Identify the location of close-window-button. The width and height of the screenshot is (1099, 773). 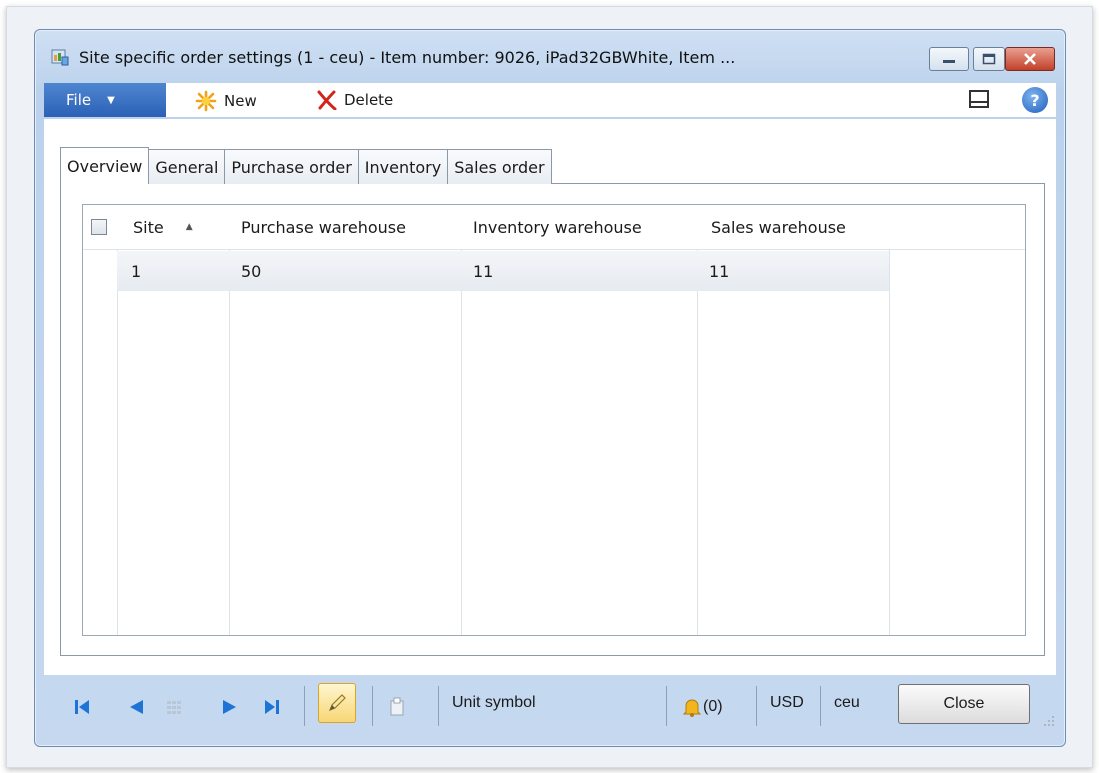
(1030, 59).